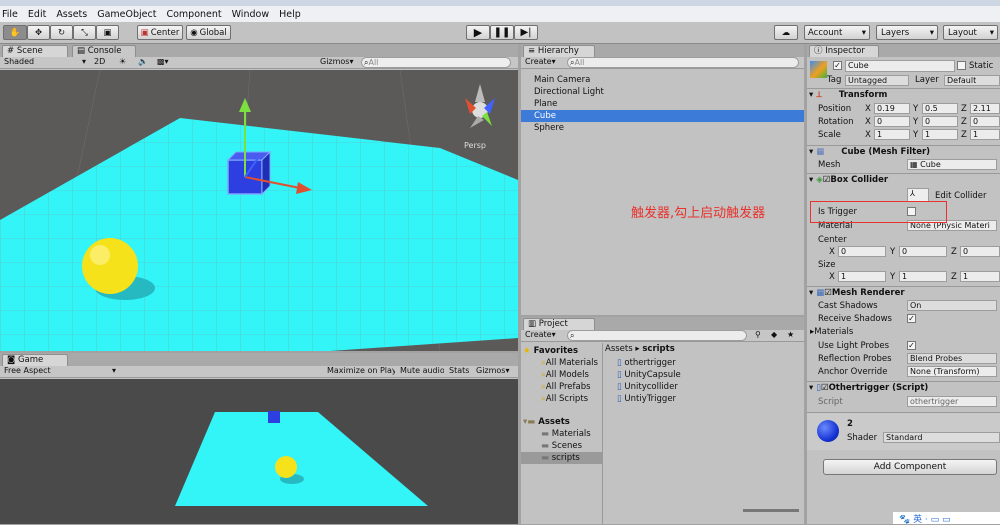 Image resolution: width=1000 pixels, height=525 pixels. I want to click on mesh-field: ▦ Cube, so click(952, 164).